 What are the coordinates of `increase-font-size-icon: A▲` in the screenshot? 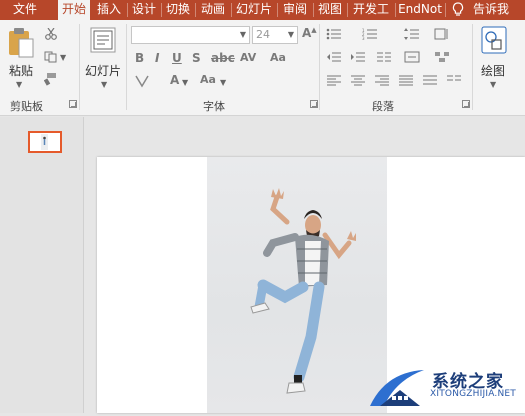 It's located at (309, 33).